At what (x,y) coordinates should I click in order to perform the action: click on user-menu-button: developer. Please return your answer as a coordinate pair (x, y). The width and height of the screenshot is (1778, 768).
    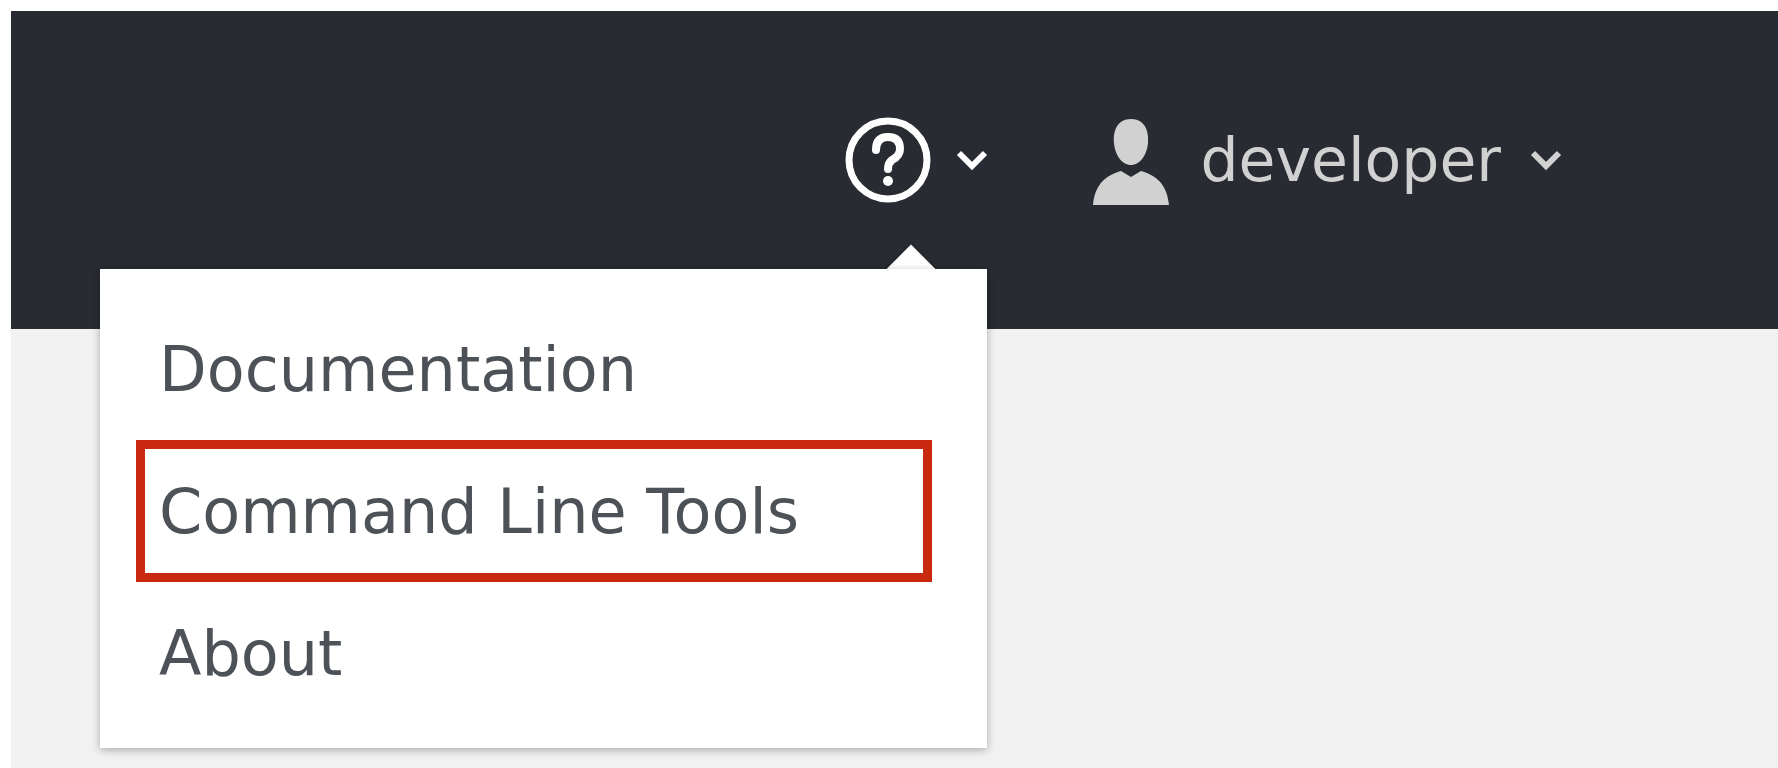
    Looking at the image, I should click on (1325, 160).